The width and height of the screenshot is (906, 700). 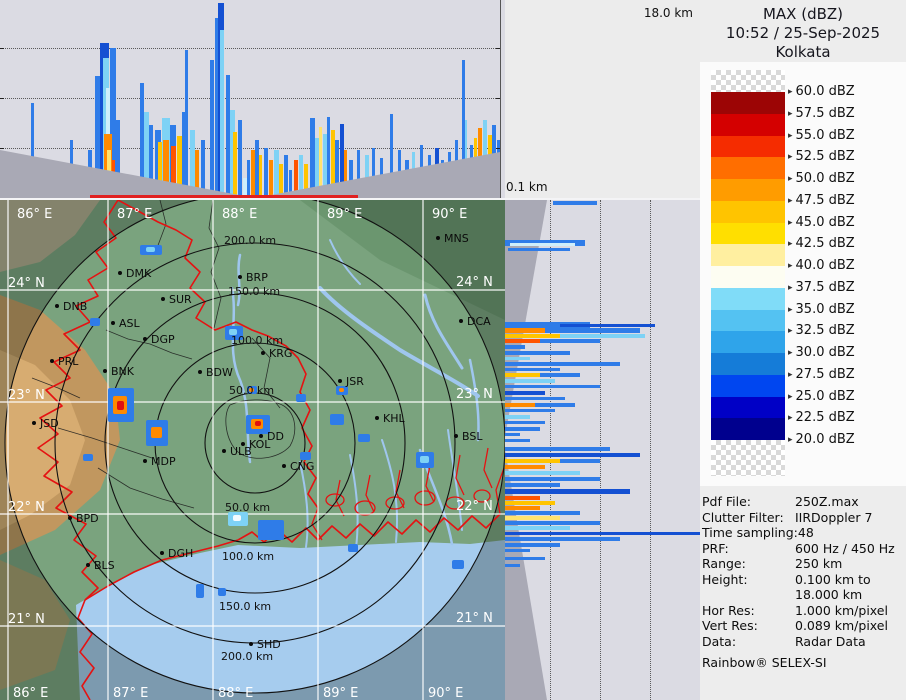 I want to click on station-label: KHL, so click(x=394, y=418).